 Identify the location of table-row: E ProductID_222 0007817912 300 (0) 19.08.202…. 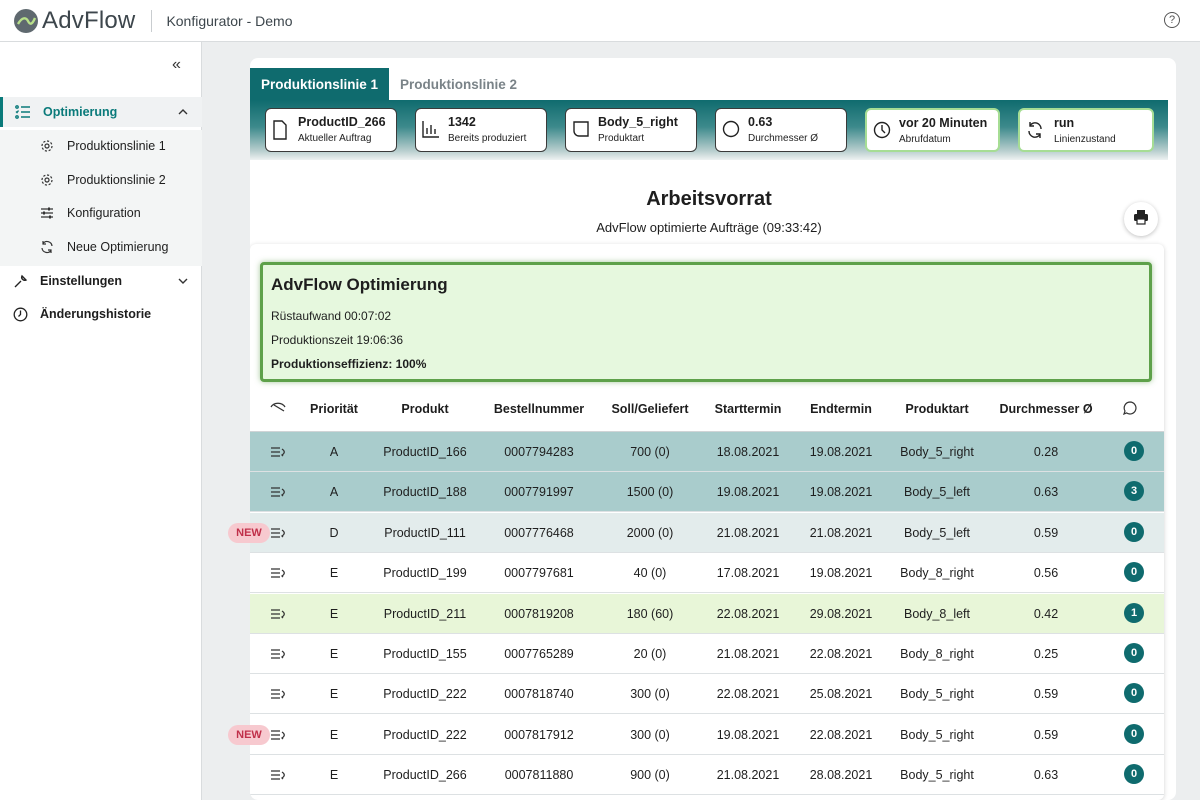
(707, 734).